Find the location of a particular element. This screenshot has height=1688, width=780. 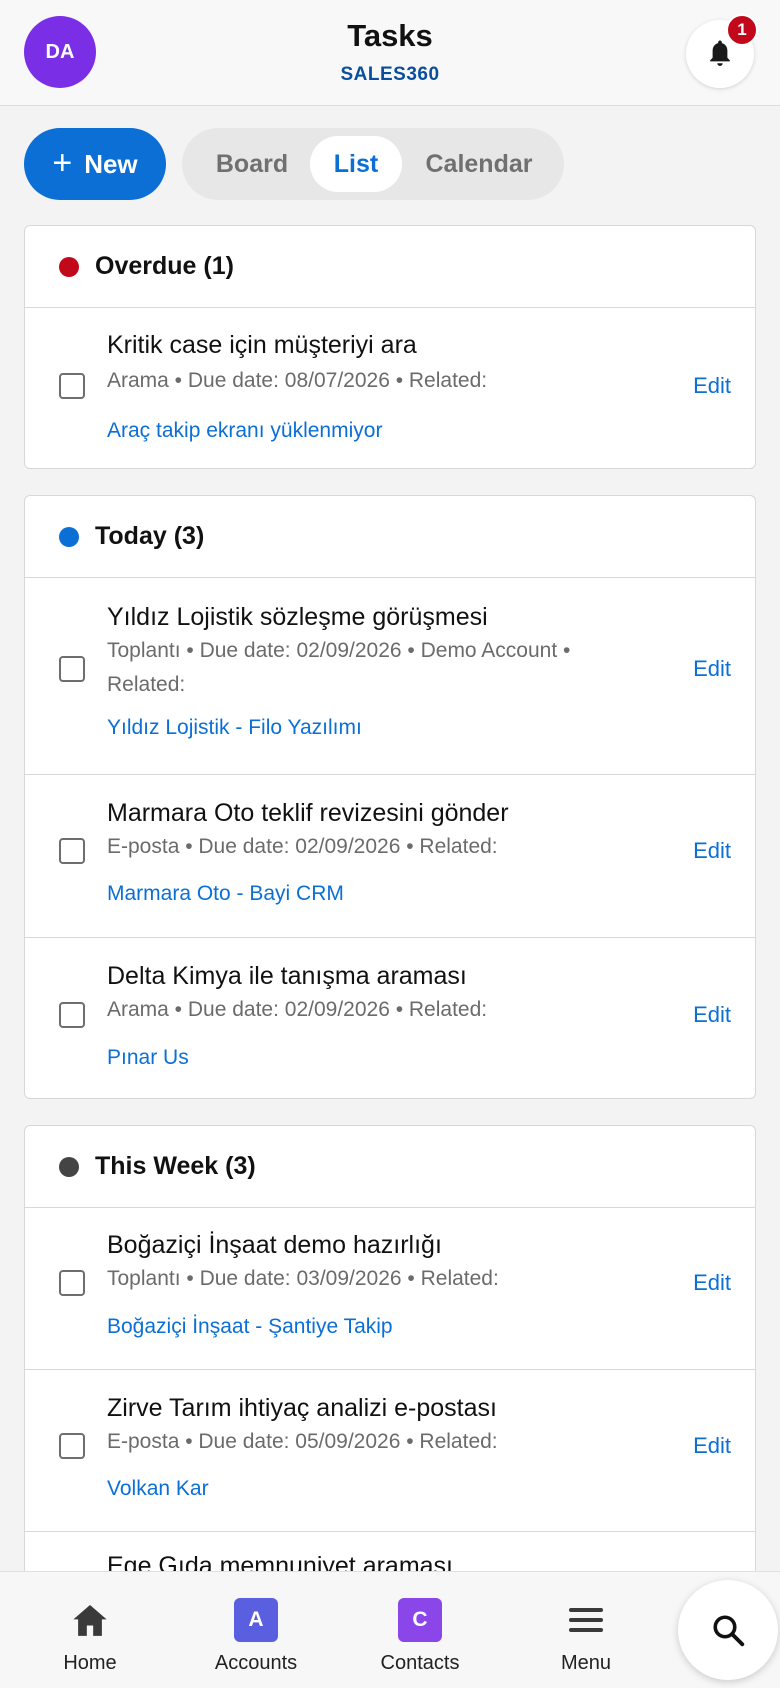

nav-contacts: C Contacts is located at coordinates (420, 1630).